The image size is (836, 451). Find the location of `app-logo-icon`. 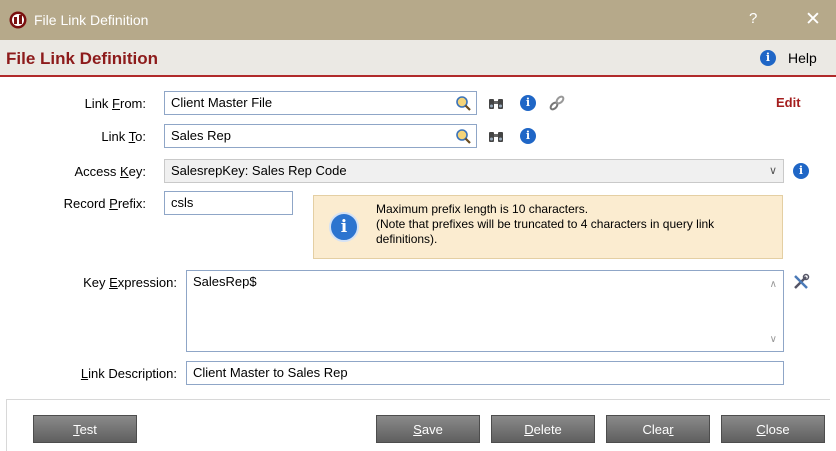

app-logo-icon is located at coordinates (18, 20).